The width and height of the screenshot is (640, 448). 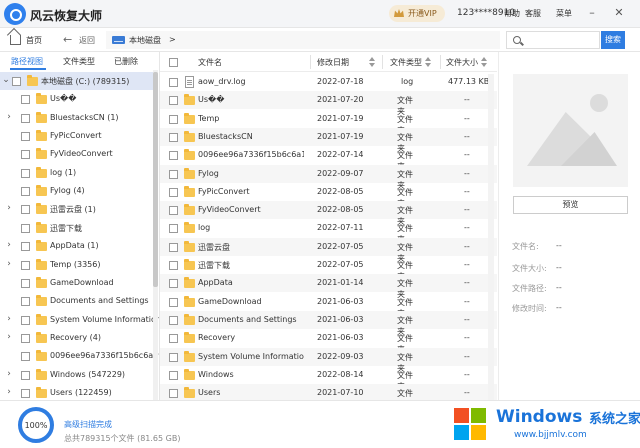 What do you see at coordinates (619, 13) in the screenshot?
I see `close-icon: ✕` at bounding box center [619, 13].